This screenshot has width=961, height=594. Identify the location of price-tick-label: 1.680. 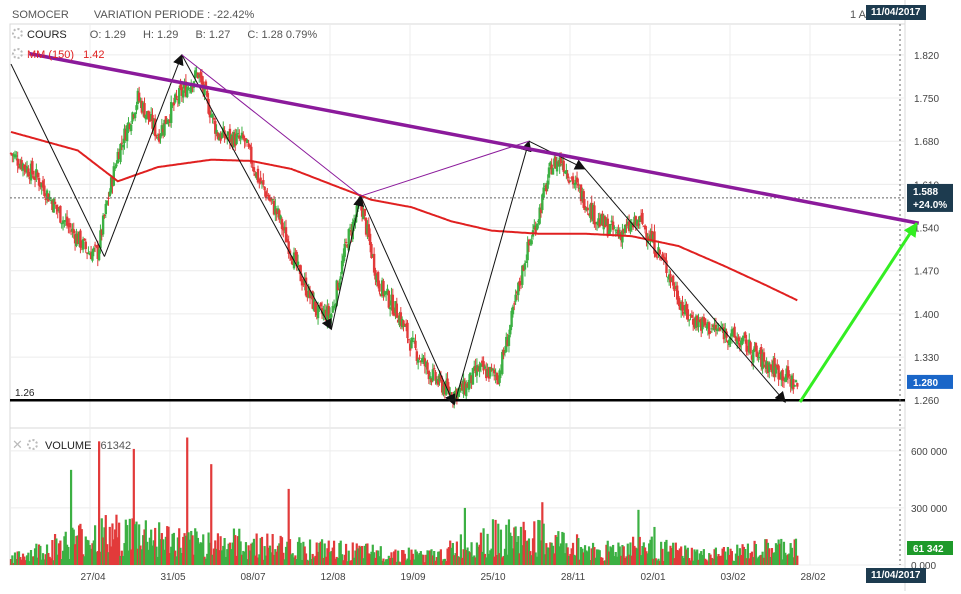
(926, 142).